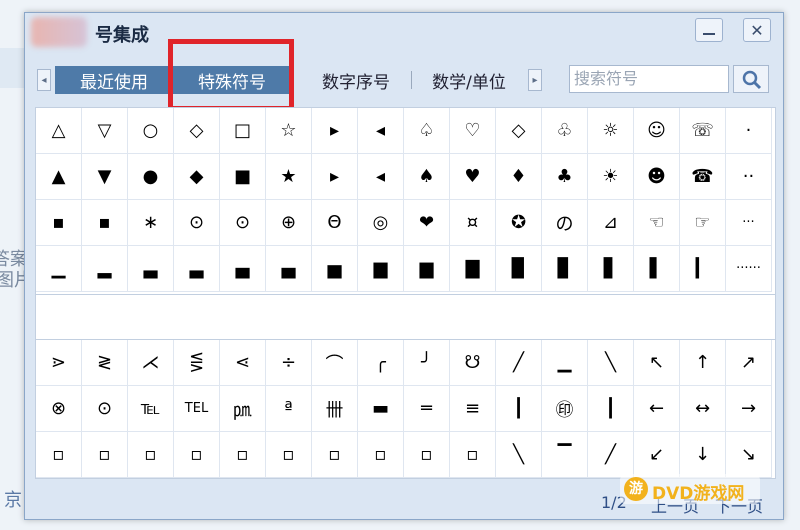 Image resolution: width=800 pixels, height=530 pixels. I want to click on symbol-cell: ⋗, so click(59, 363).